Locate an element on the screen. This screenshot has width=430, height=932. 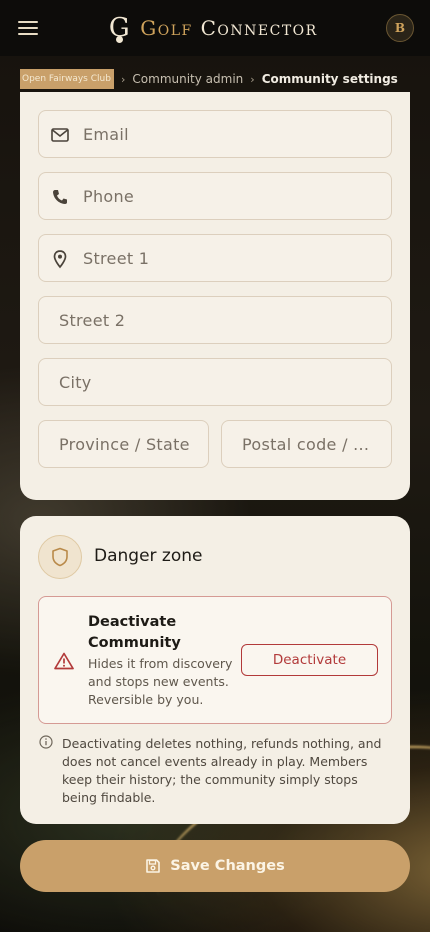
street1-field: Street 1 is located at coordinates (215, 258).